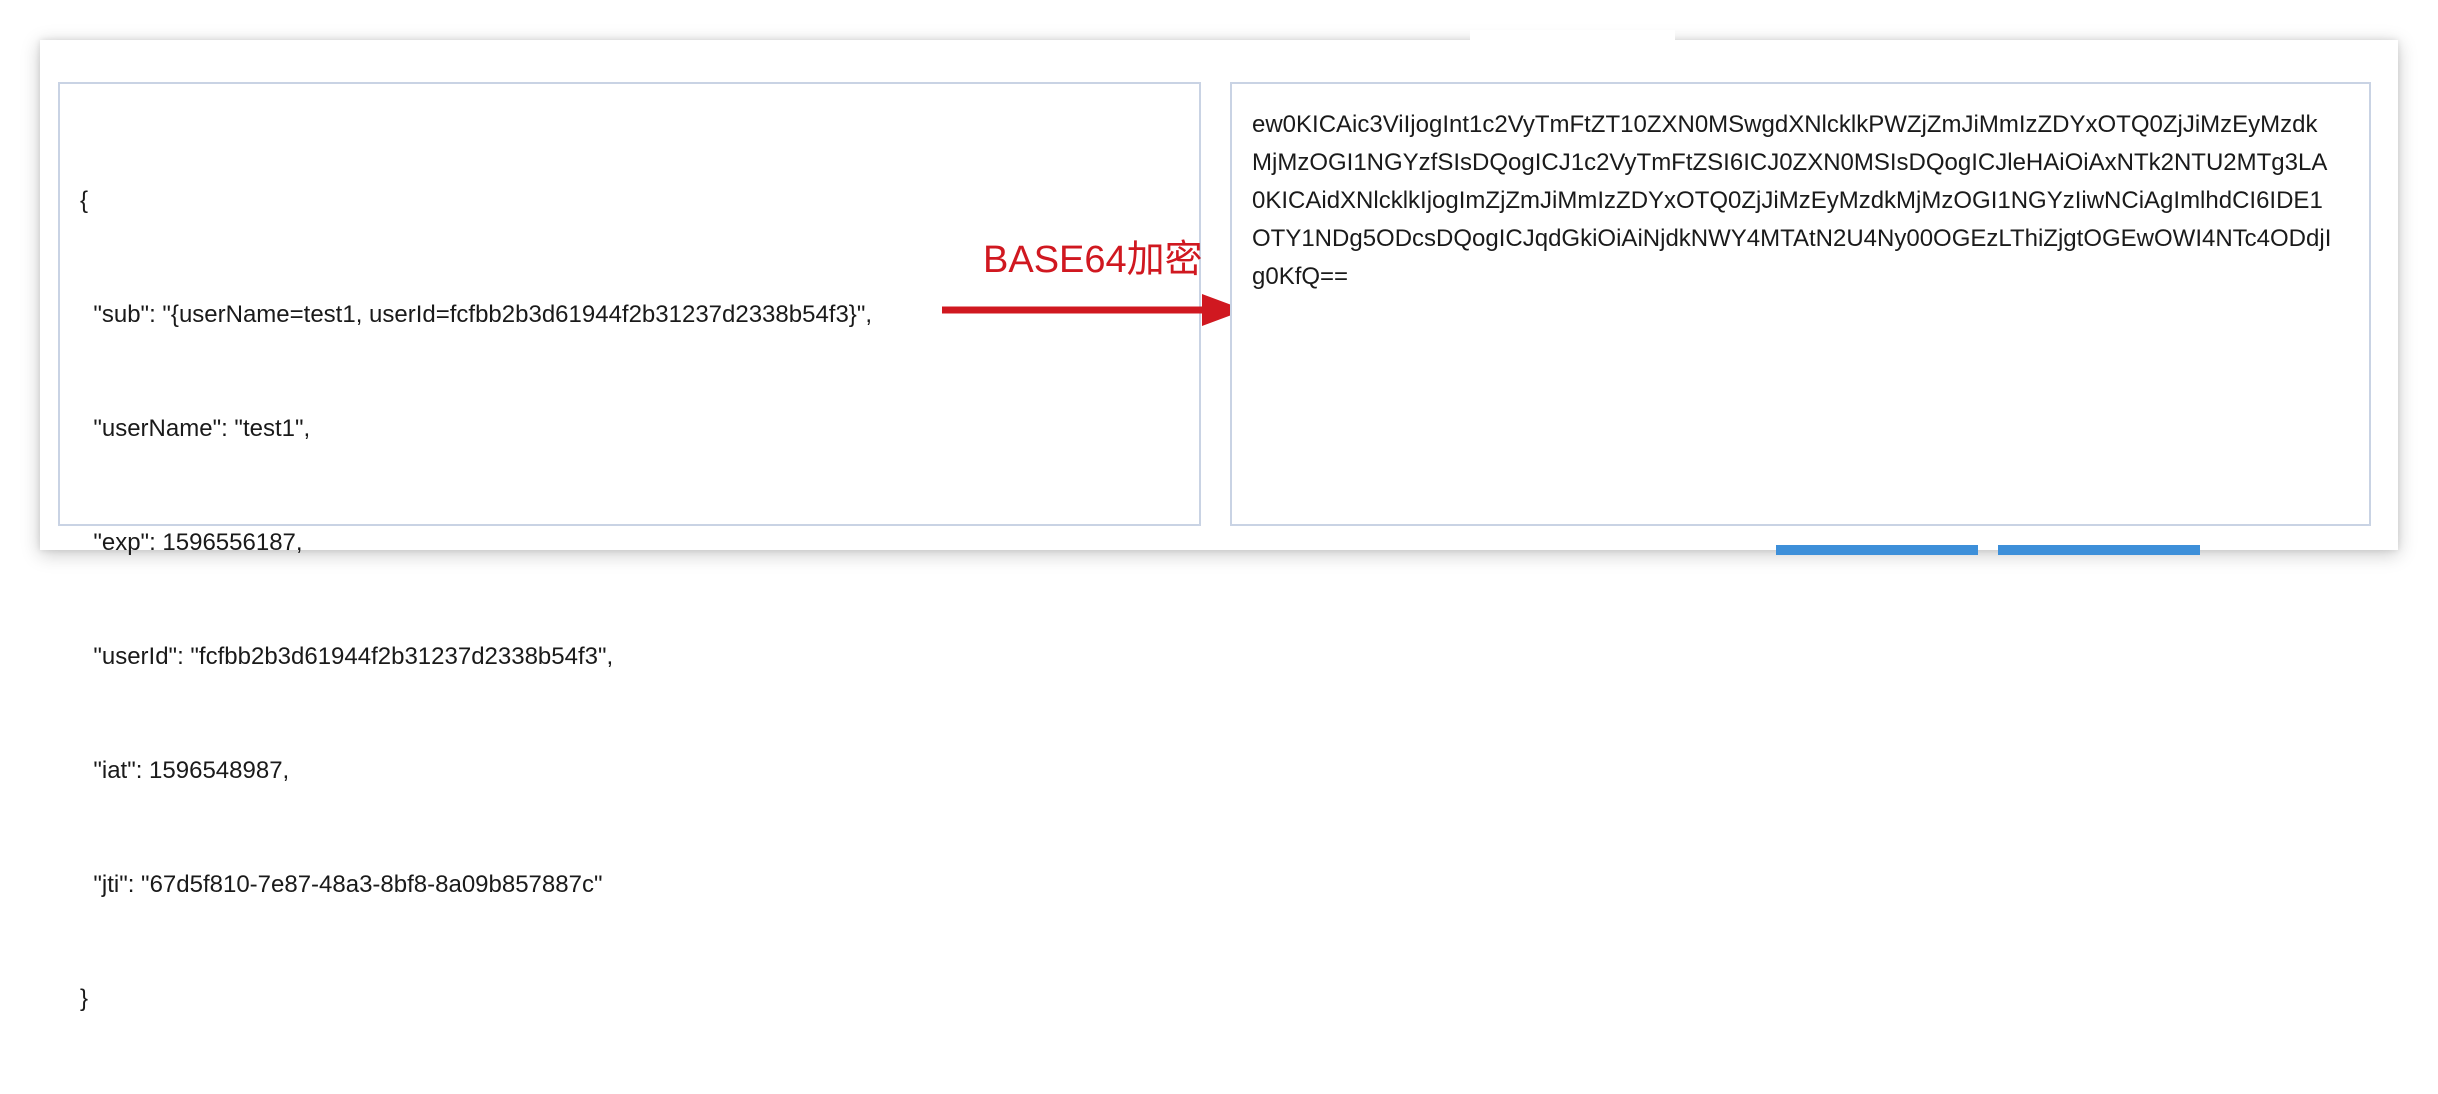  Describe the element at coordinates (2099, 550) in the screenshot. I see `dialog-button-secondary` at that location.